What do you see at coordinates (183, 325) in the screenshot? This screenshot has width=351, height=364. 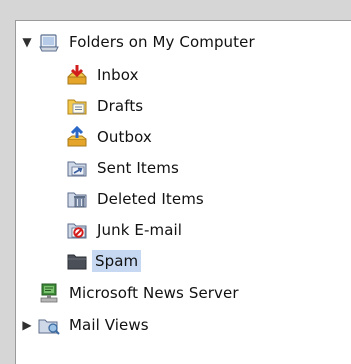 I see `tree-node-mail-views: ▶ Mail Views` at bounding box center [183, 325].